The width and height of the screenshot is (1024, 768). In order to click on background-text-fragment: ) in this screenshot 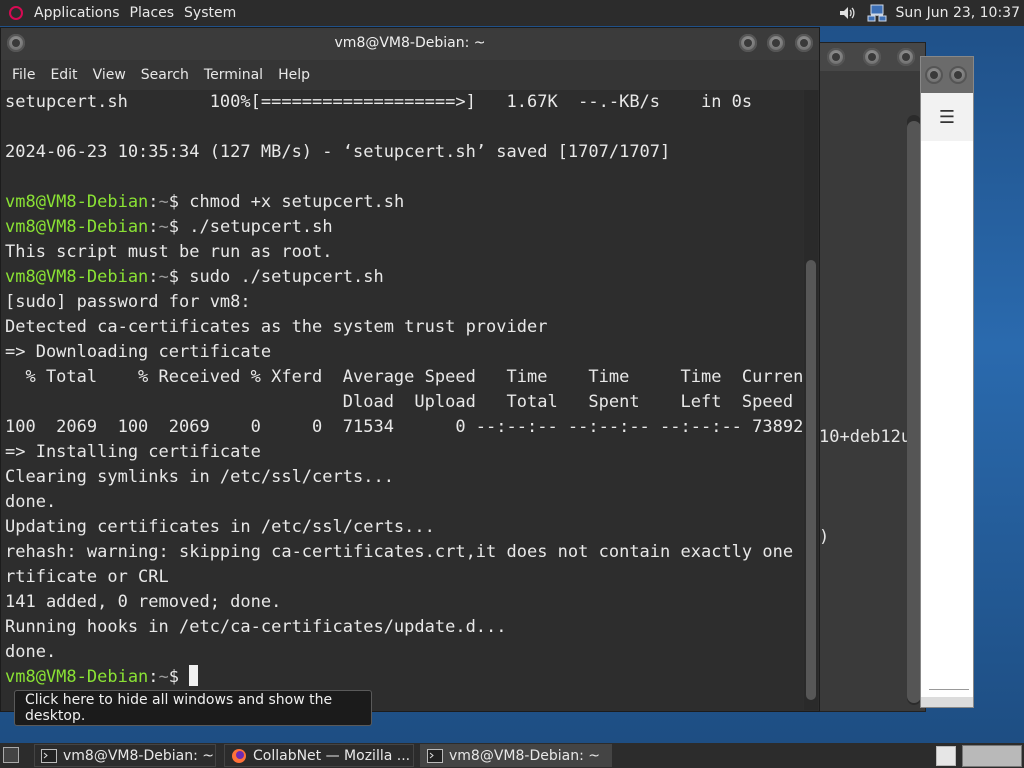, I will do `click(824, 537)`.